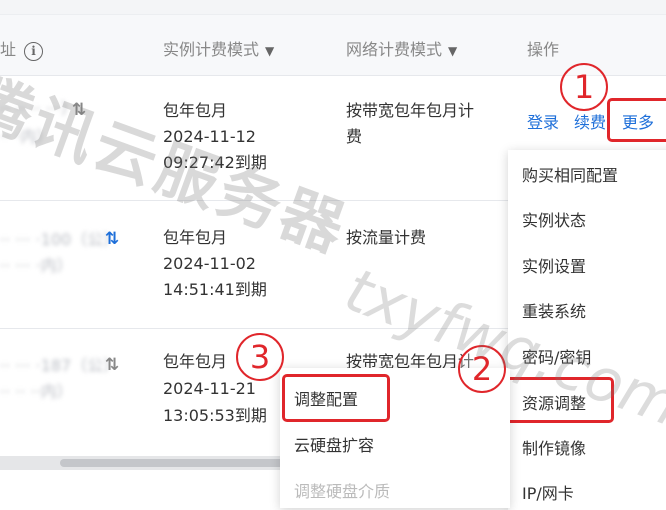 The image size is (666, 510). I want to click on highlight-adjust-config, so click(336, 398).